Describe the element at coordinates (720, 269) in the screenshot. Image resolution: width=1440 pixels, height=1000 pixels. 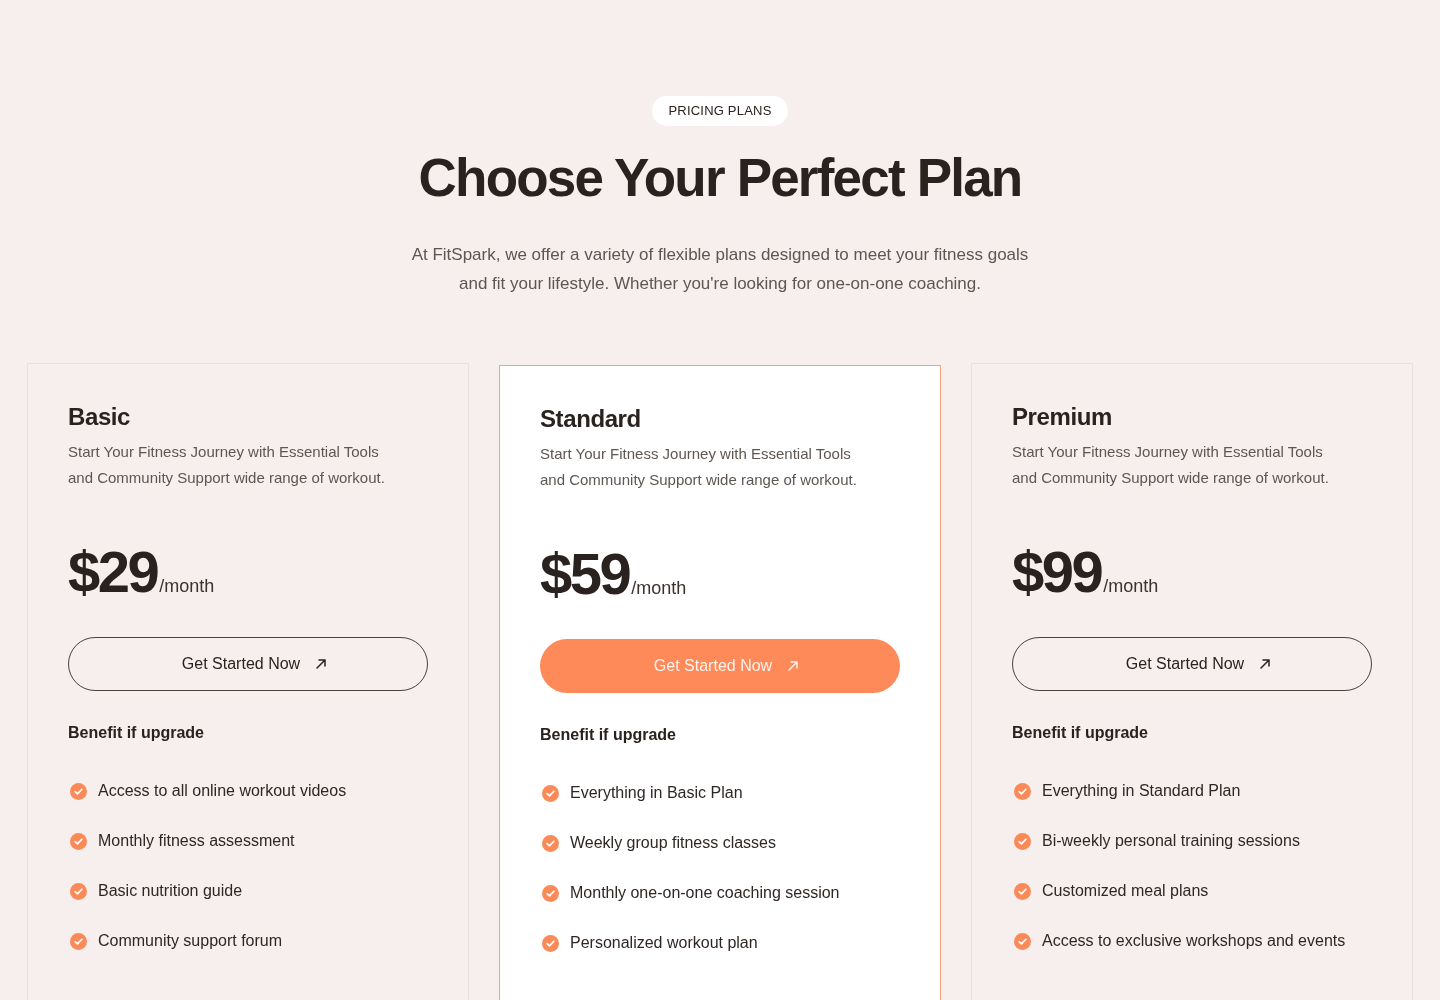
I see `page-subtitle: At FitSpark, we offer a variety of flexible plans designed to meet your fitness goals and fit your lifestyle. Whether you're looking for one-on-one coaching.` at that location.